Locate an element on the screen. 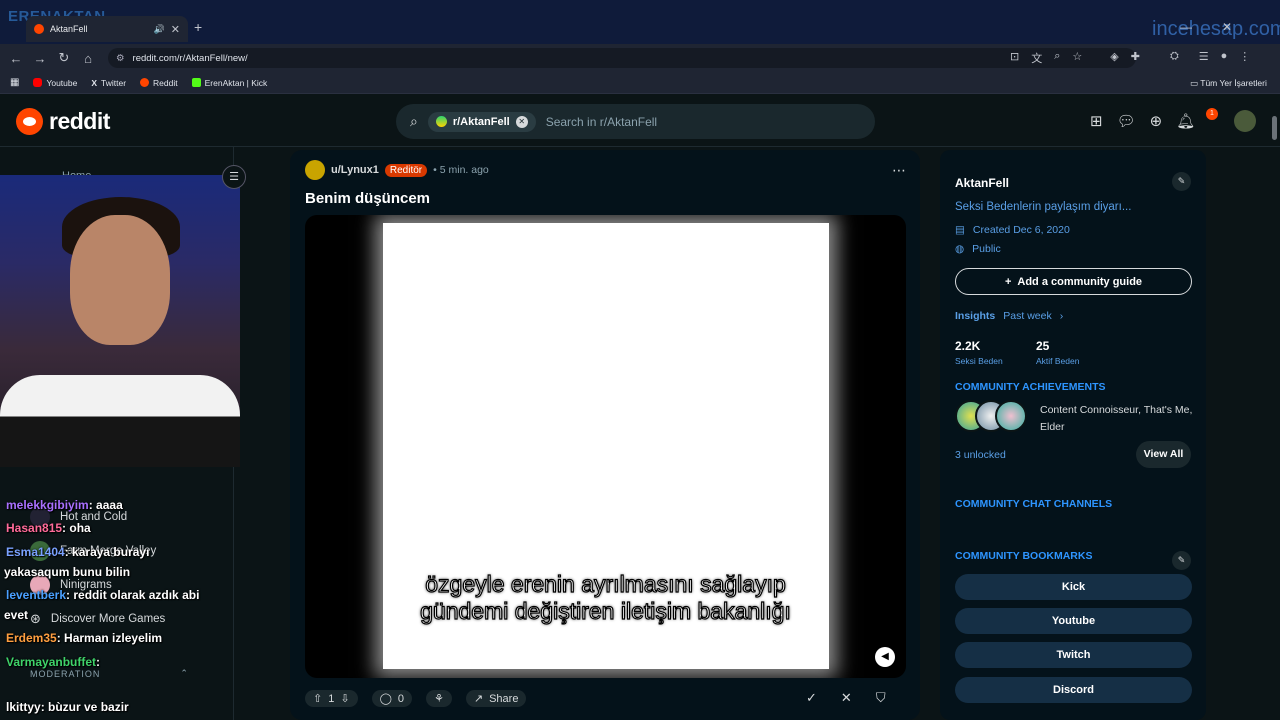  reddit-logo: reddit is located at coordinates (63, 121).